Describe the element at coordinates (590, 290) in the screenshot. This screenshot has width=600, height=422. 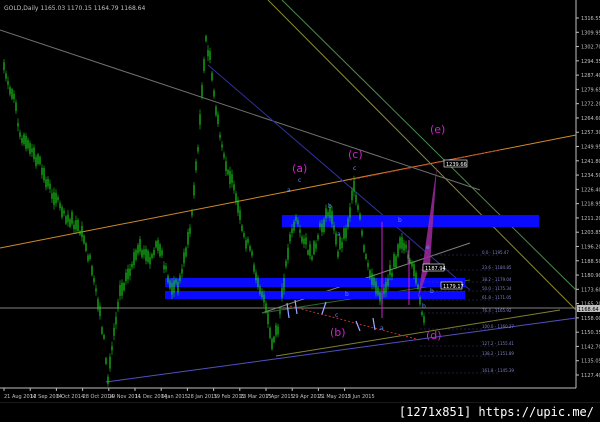
I see `price-tick-label: 1173.60` at that location.